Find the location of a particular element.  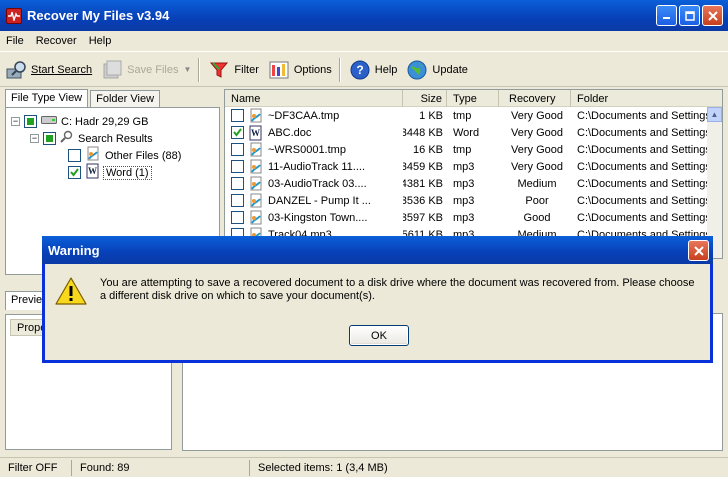

menu-file: File is located at coordinates (15, 41).